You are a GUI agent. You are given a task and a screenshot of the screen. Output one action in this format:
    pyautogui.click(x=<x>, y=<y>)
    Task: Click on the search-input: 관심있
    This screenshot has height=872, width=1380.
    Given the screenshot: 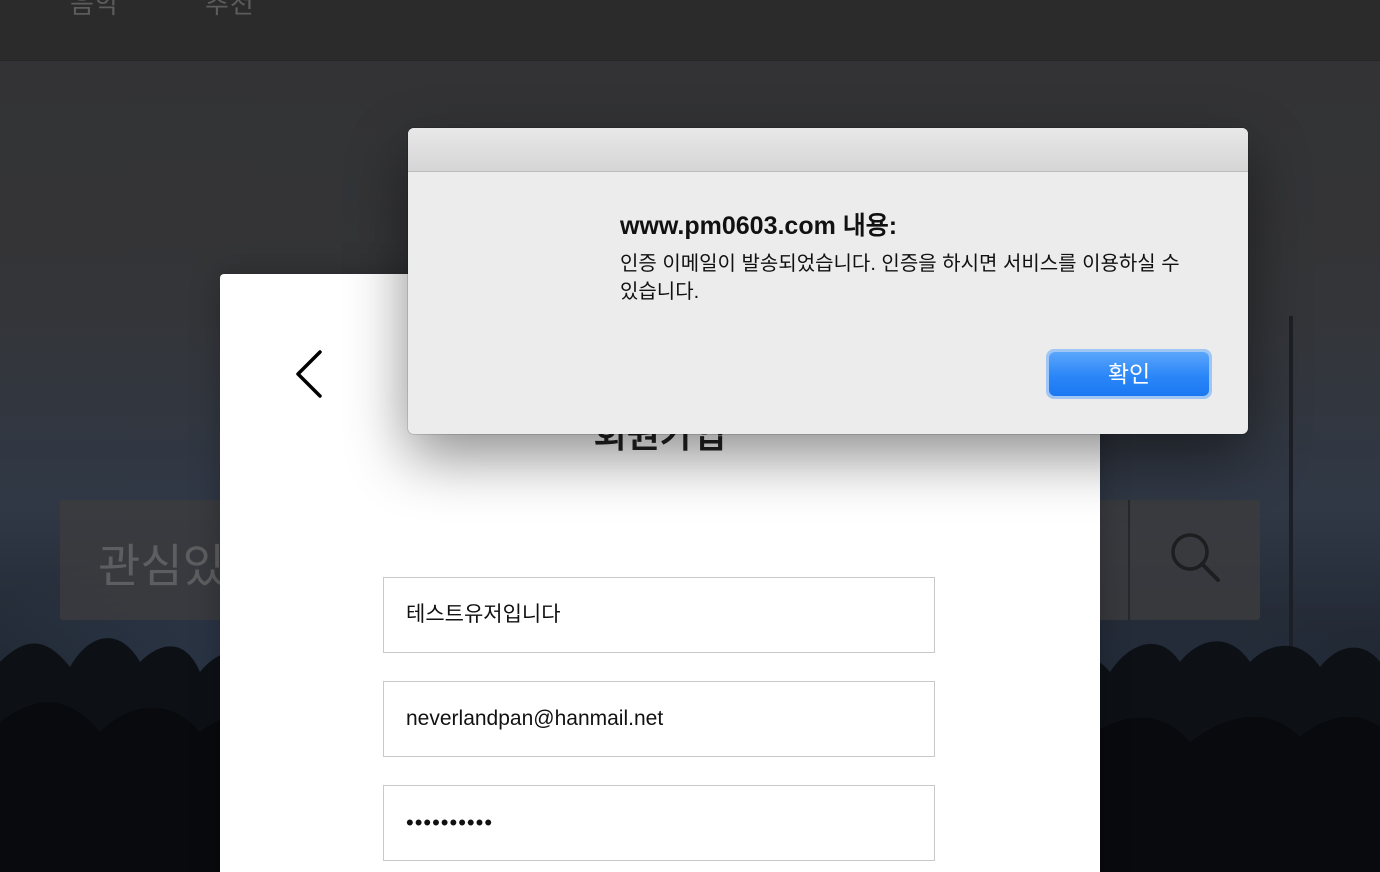 What is the action you would take?
    pyautogui.click(x=161, y=563)
    